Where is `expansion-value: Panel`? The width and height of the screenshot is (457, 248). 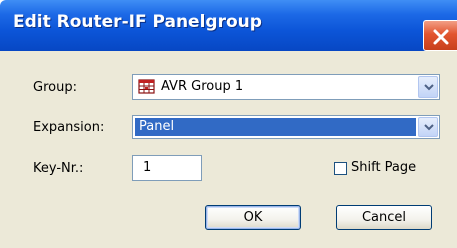
expansion-value: Panel is located at coordinates (157, 126).